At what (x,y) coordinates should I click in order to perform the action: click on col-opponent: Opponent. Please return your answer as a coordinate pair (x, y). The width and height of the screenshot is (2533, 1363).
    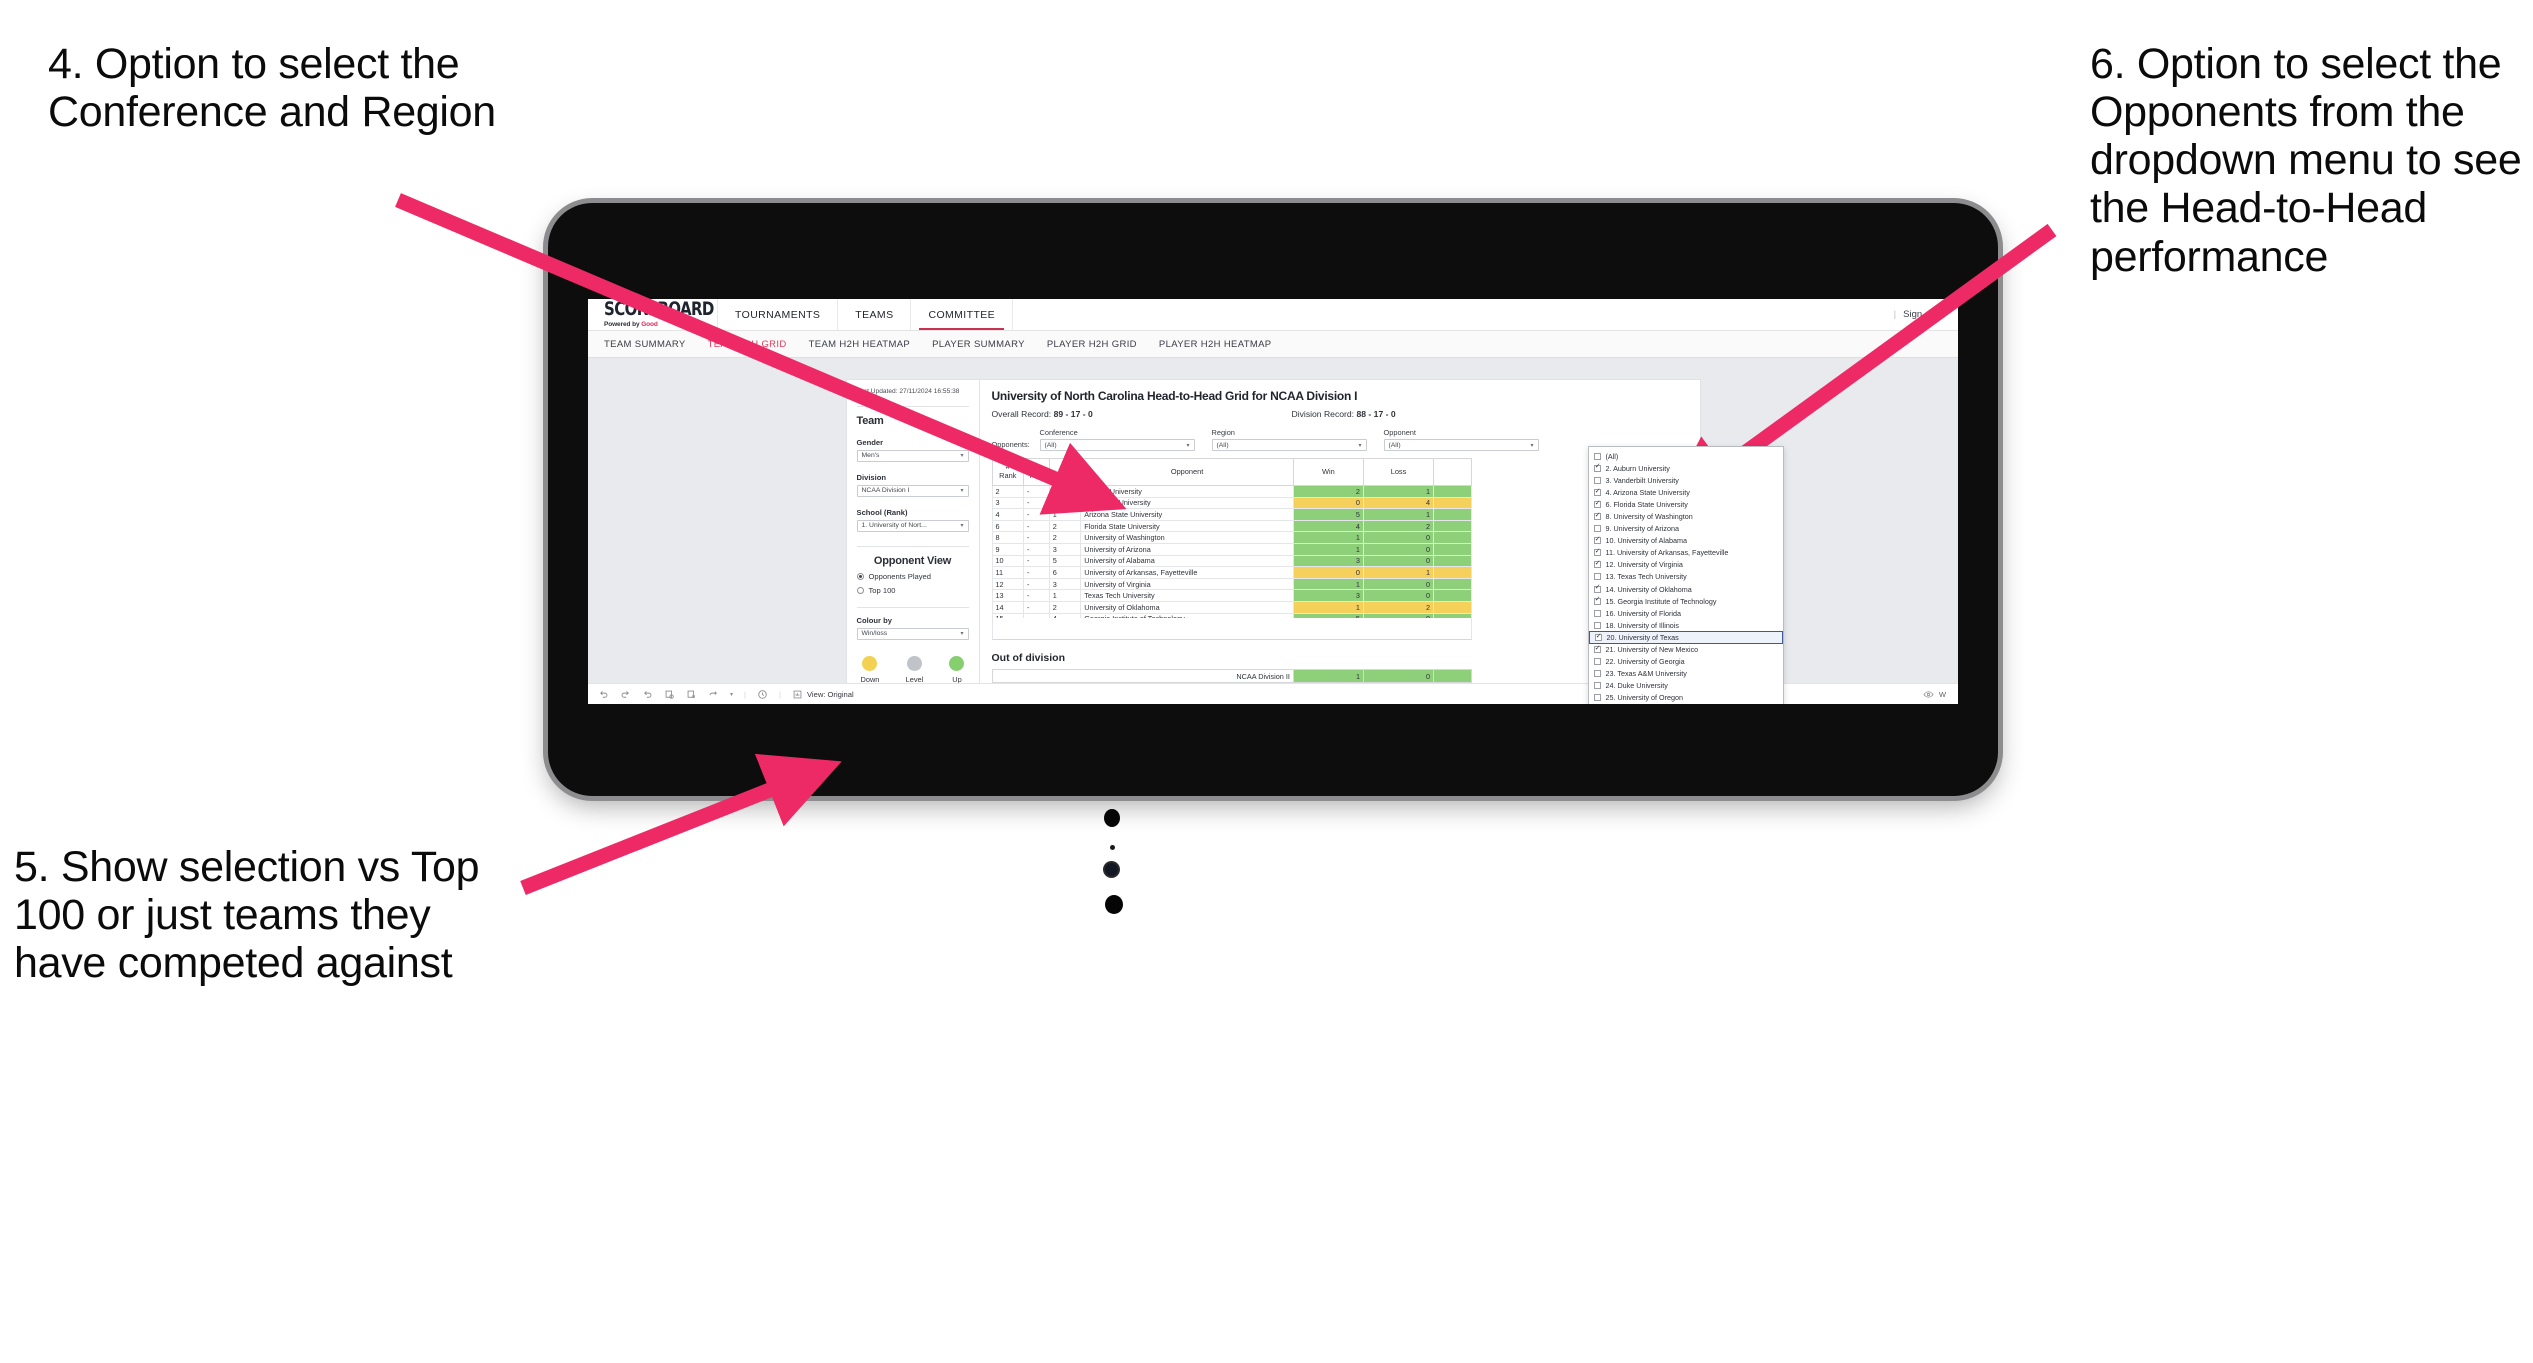
    Looking at the image, I should click on (1187, 472).